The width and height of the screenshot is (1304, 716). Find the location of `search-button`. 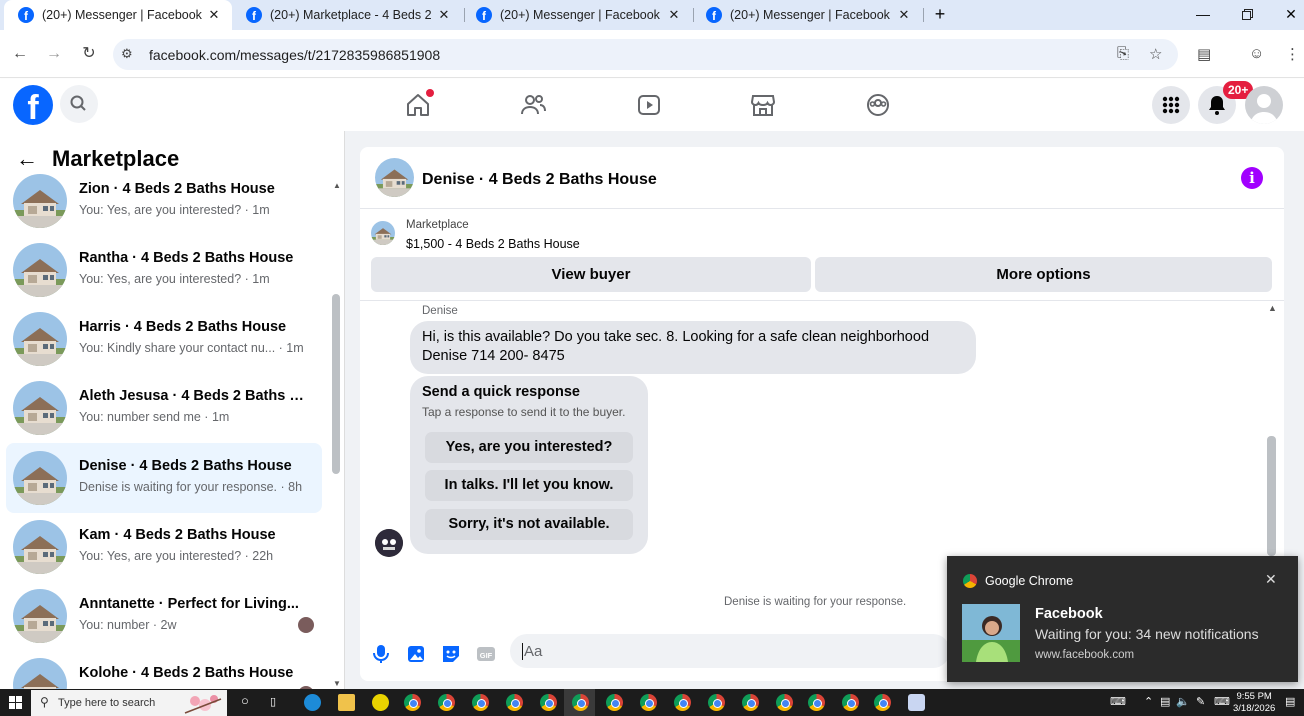

search-button is located at coordinates (79, 104).